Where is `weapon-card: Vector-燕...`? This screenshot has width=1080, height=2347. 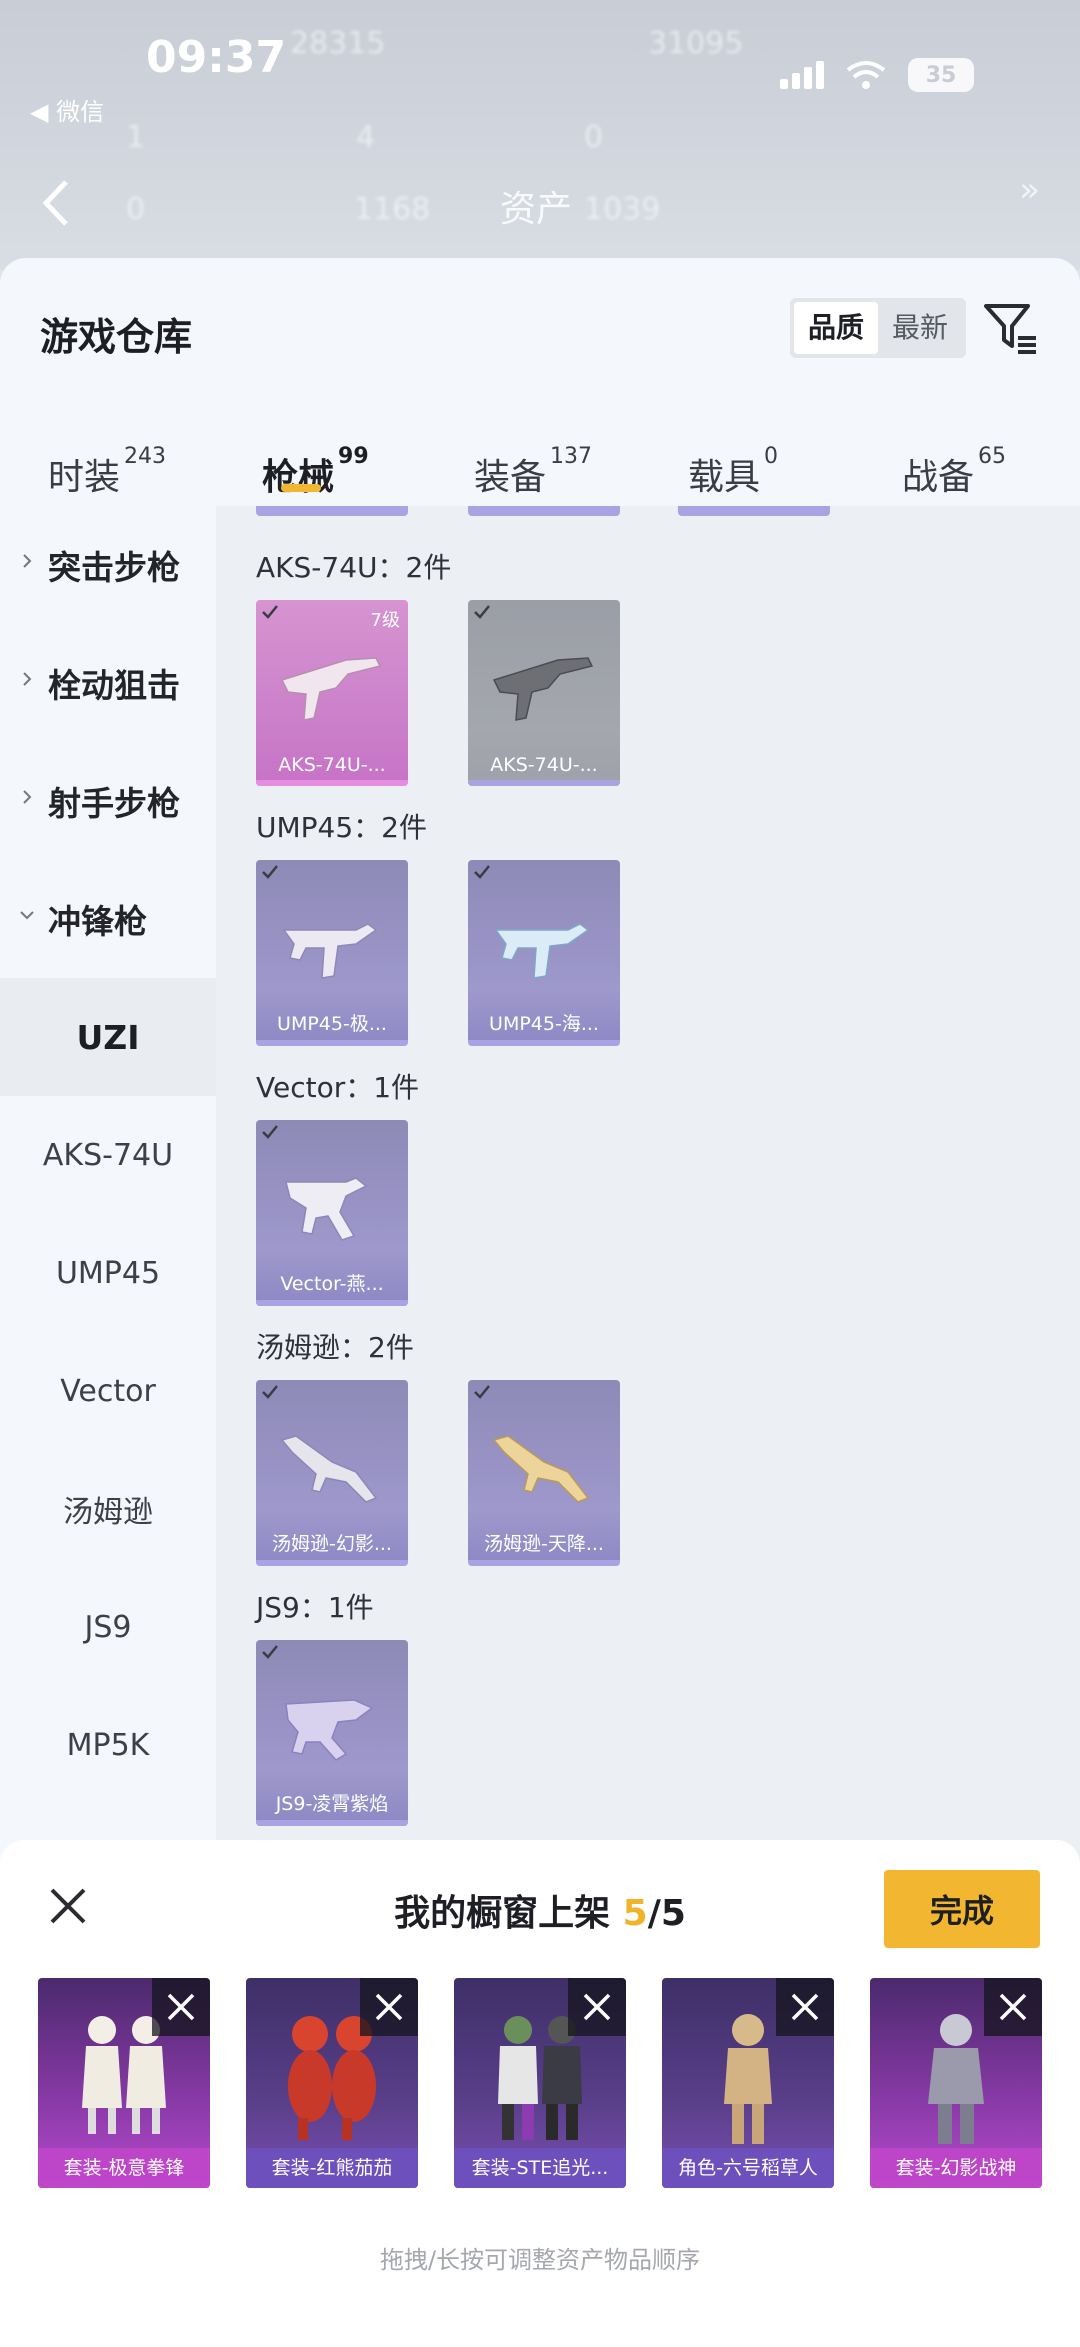 weapon-card: Vector-燕... is located at coordinates (332, 1213).